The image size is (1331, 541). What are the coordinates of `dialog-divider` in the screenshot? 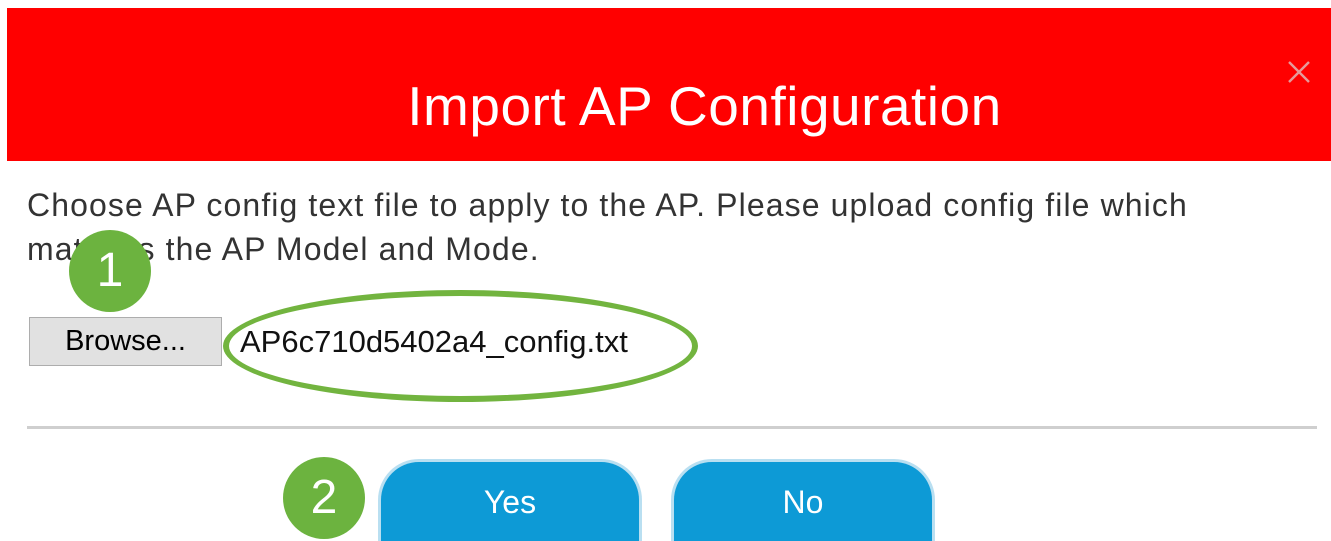 It's located at (672, 427).